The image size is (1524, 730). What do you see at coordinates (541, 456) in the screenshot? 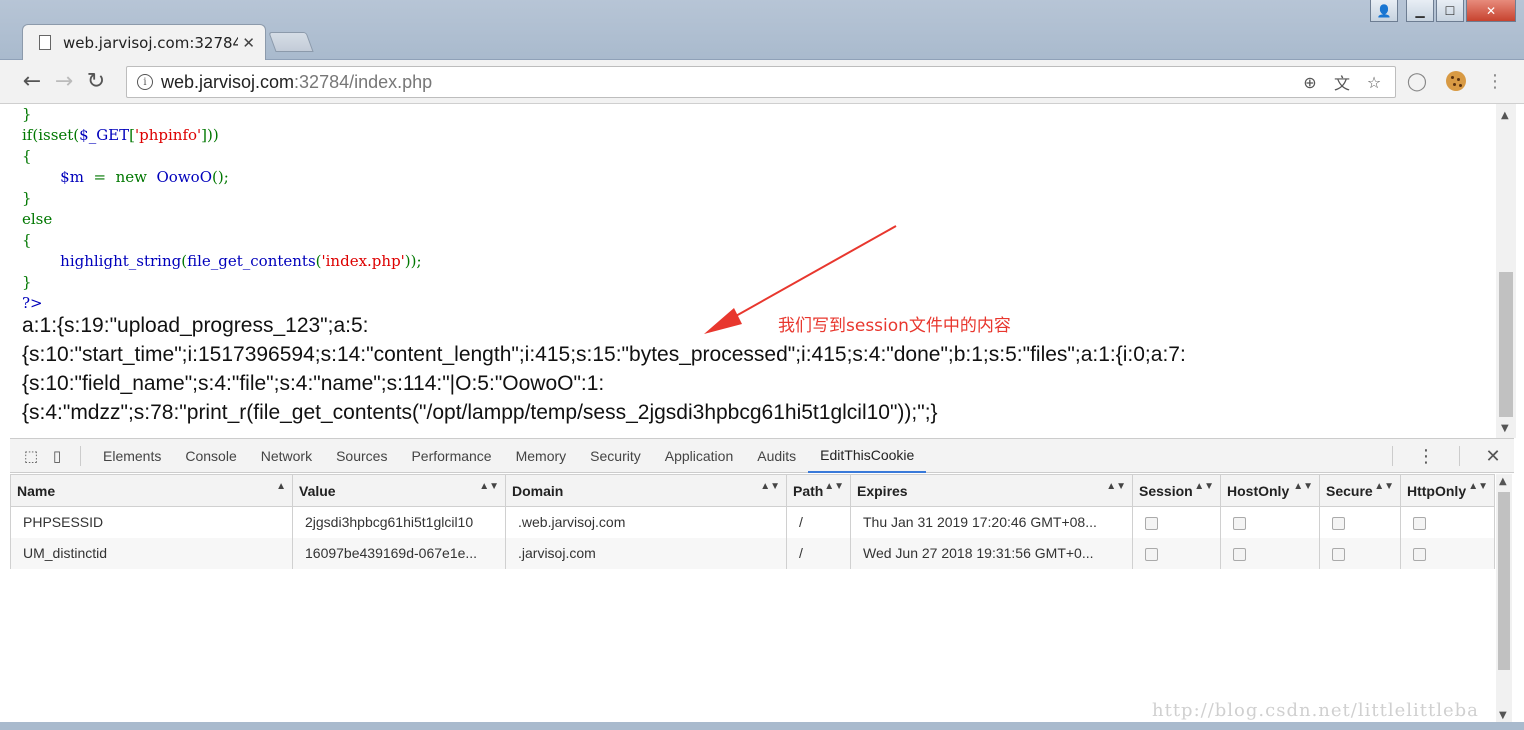
I see `tab-memory: Memory` at bounding box center [541, 456].